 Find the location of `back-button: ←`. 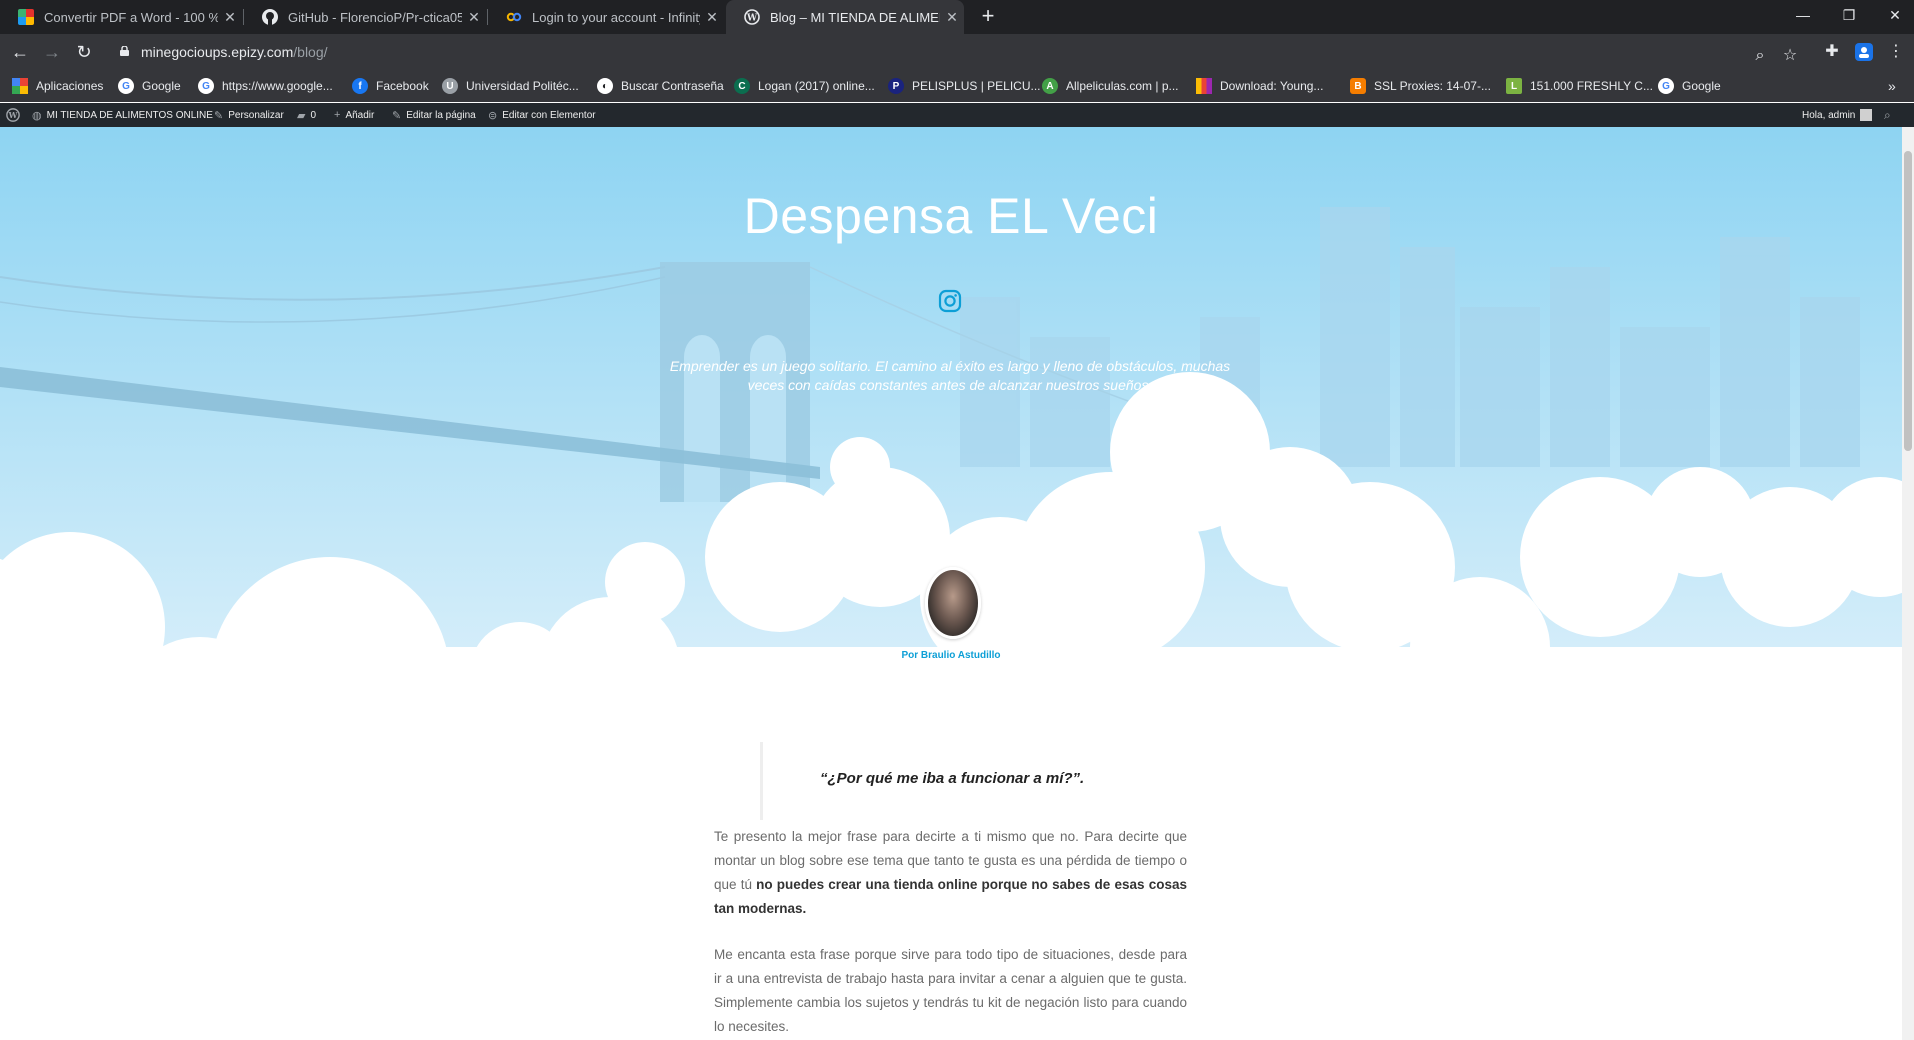

back-button: ← is located at coordinates (20, 52).